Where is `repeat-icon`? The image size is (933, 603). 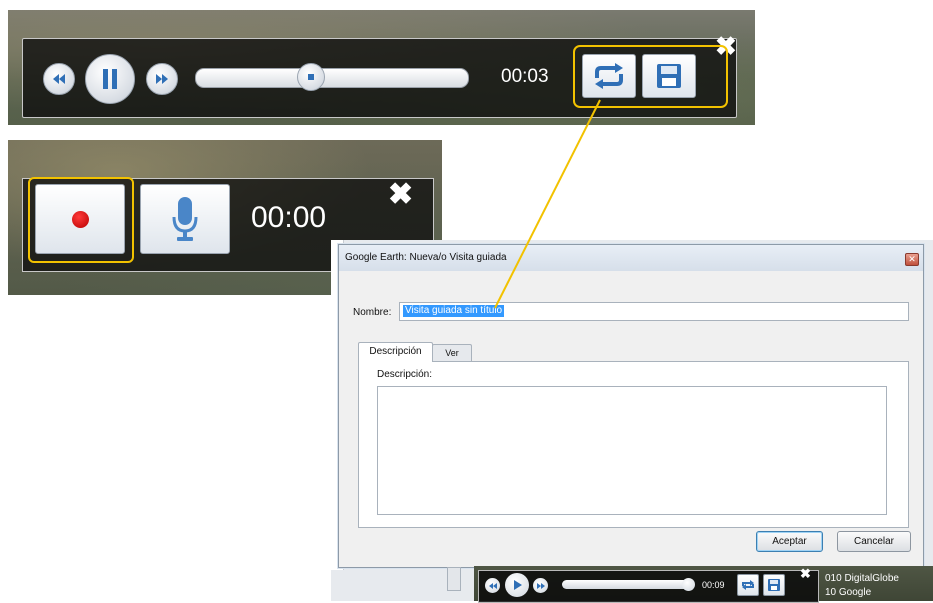
repeat-icon is located at coordinates (748, 585).